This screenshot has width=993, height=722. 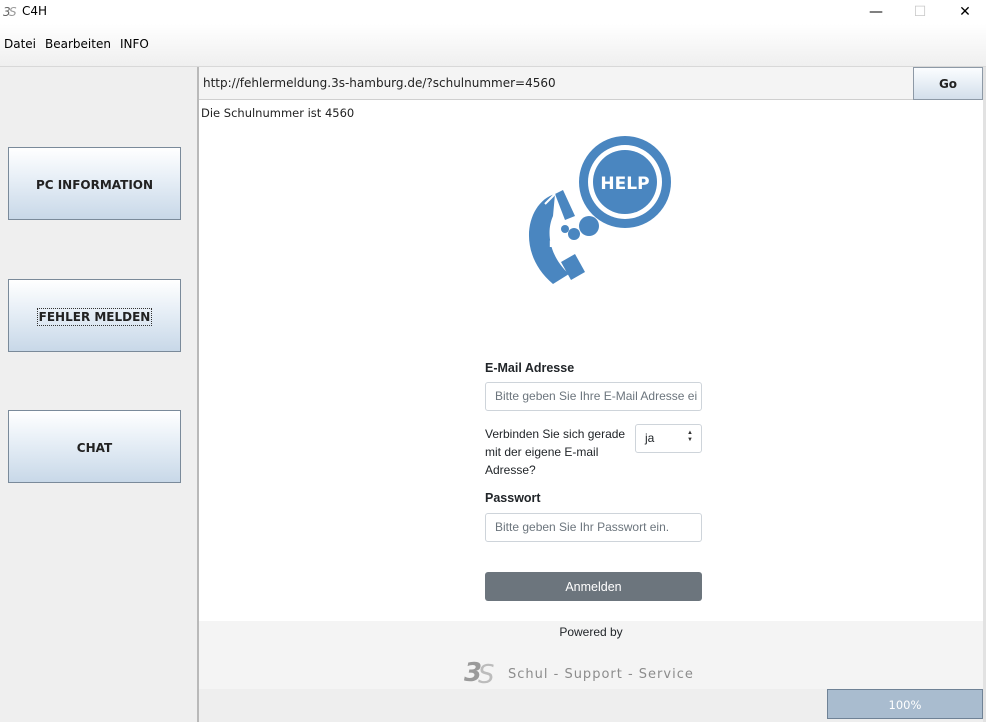 What do you see at coordinates (601, 674) in the screenshot?
I see `company-name: Schul - Support - Service` at bounding box center [601, 674].